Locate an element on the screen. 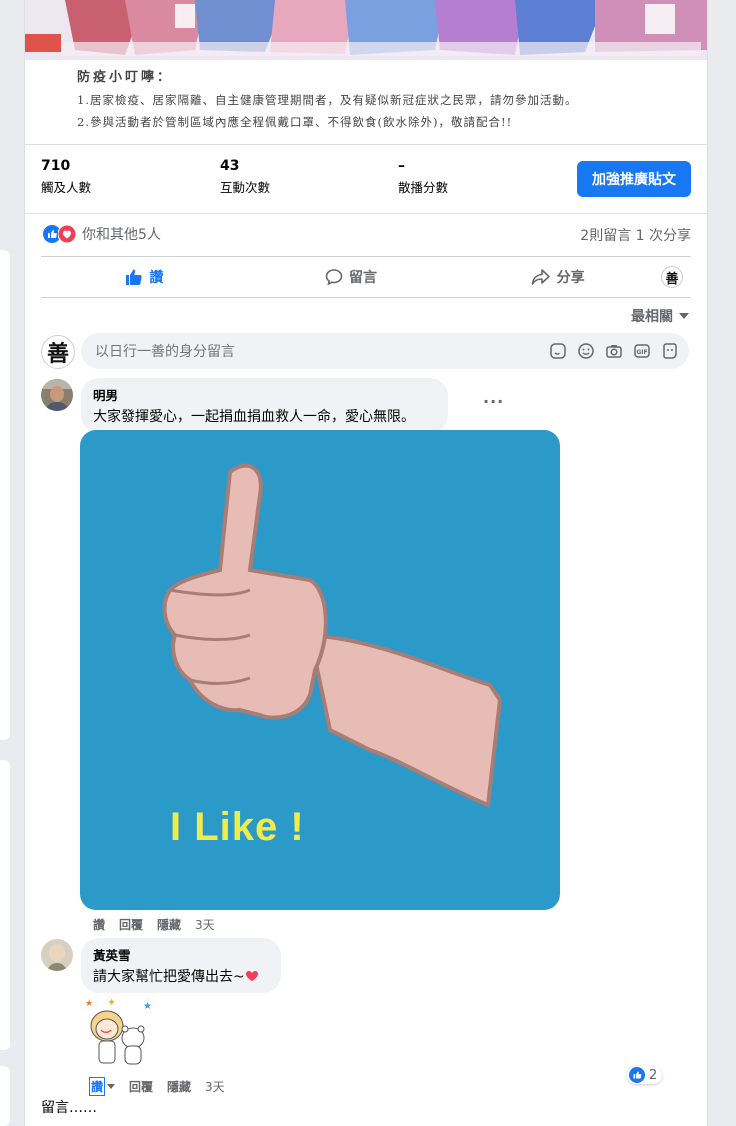 The image size is (736, 1126). boost-post-button: 加強推廣貼文 is located at coordinates (634, 179).